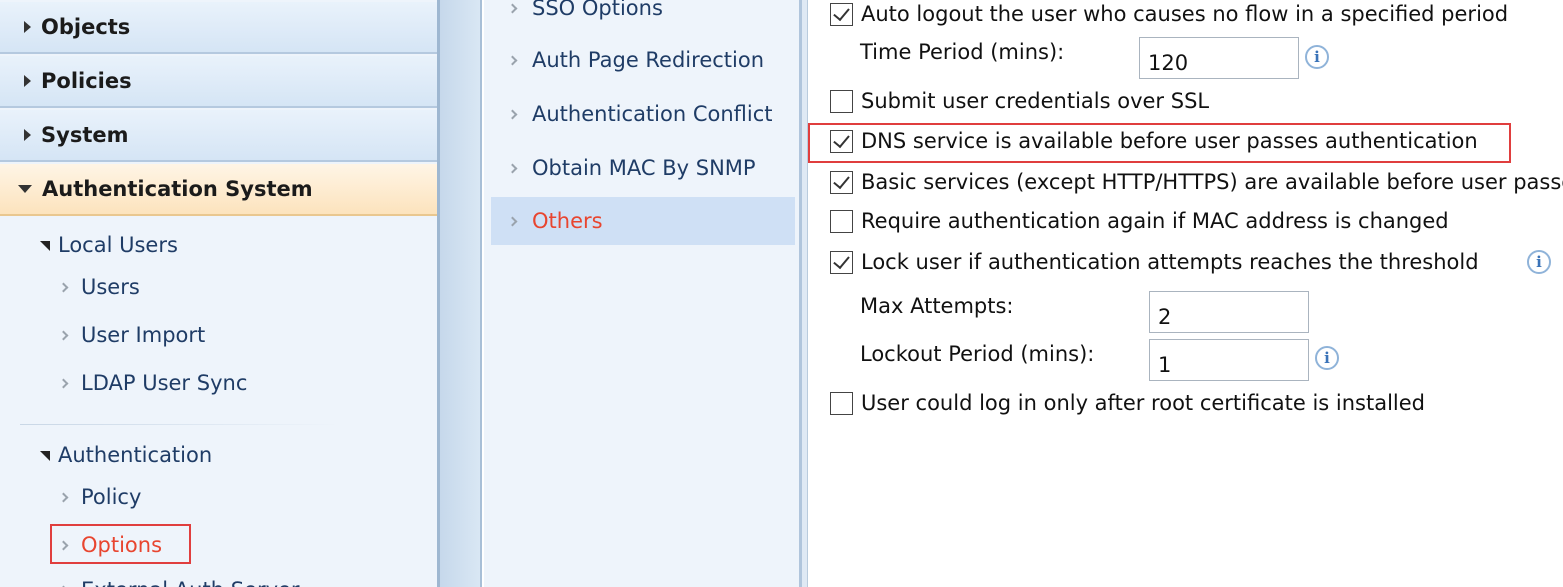 Image resolution: width=1563 pixels, height=587 pixels. What do you see at coordinates (143, 335) in the screenshot?
I see `tree-item-label: User Import` at bounding box center [143, 335].